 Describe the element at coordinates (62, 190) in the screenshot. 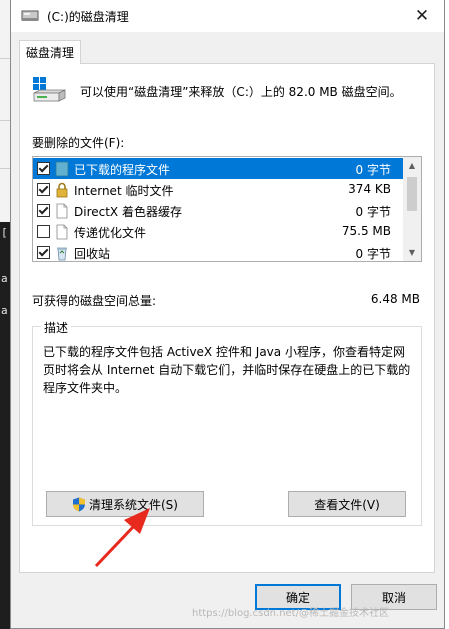

I see `lock-icon` at that location.